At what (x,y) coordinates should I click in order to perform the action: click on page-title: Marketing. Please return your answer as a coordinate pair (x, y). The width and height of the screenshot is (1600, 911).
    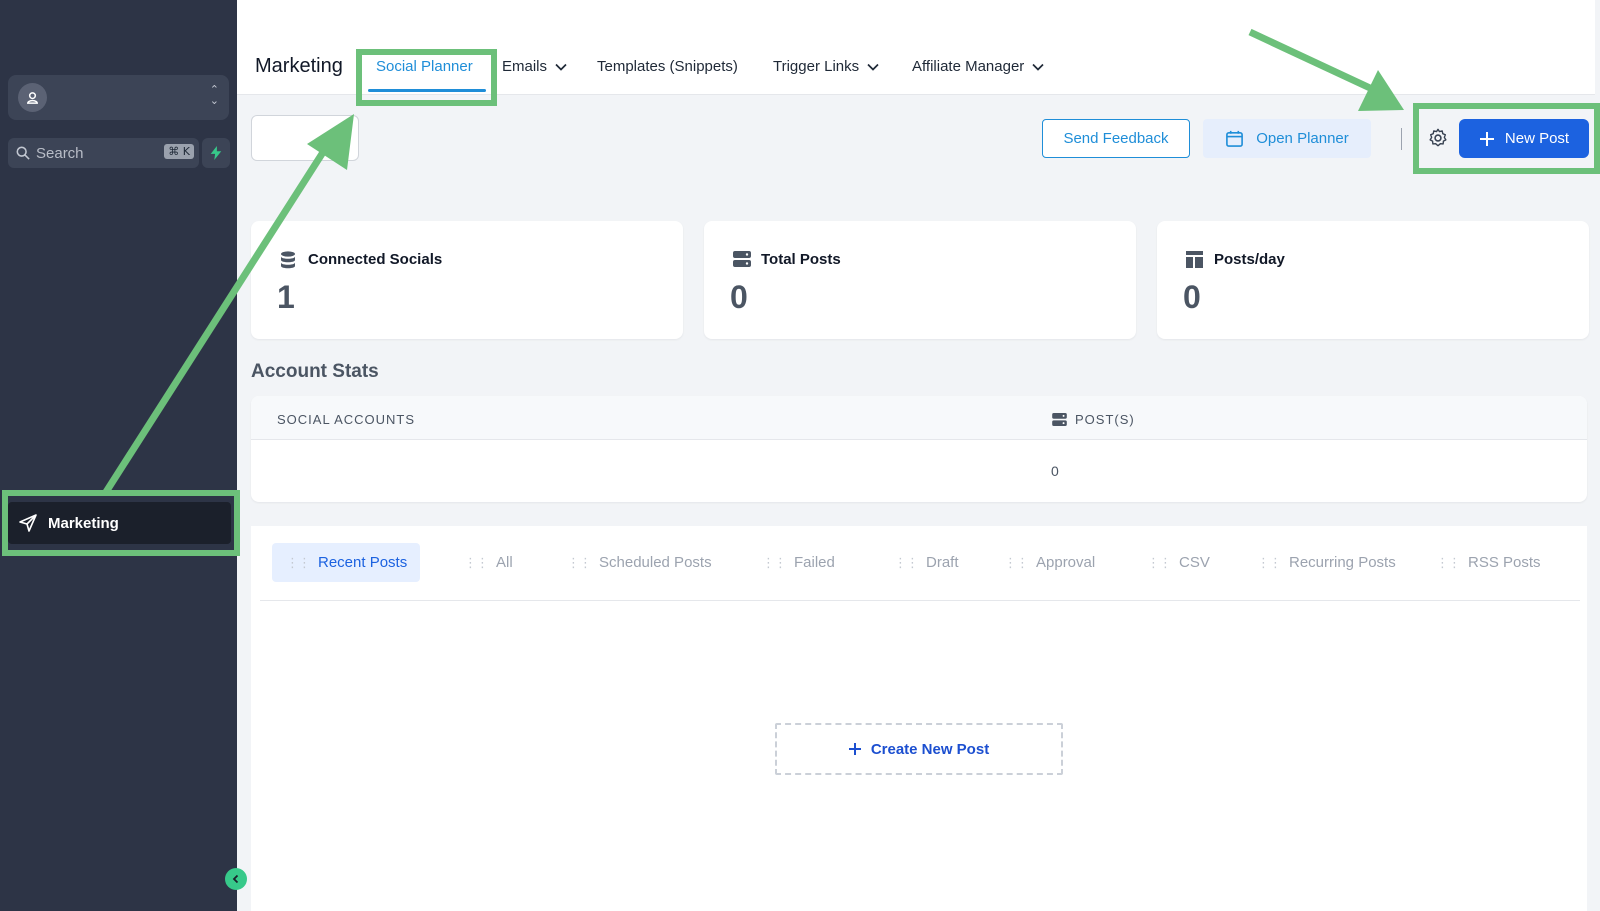
    Looking at the image, I should click on (299, 66).